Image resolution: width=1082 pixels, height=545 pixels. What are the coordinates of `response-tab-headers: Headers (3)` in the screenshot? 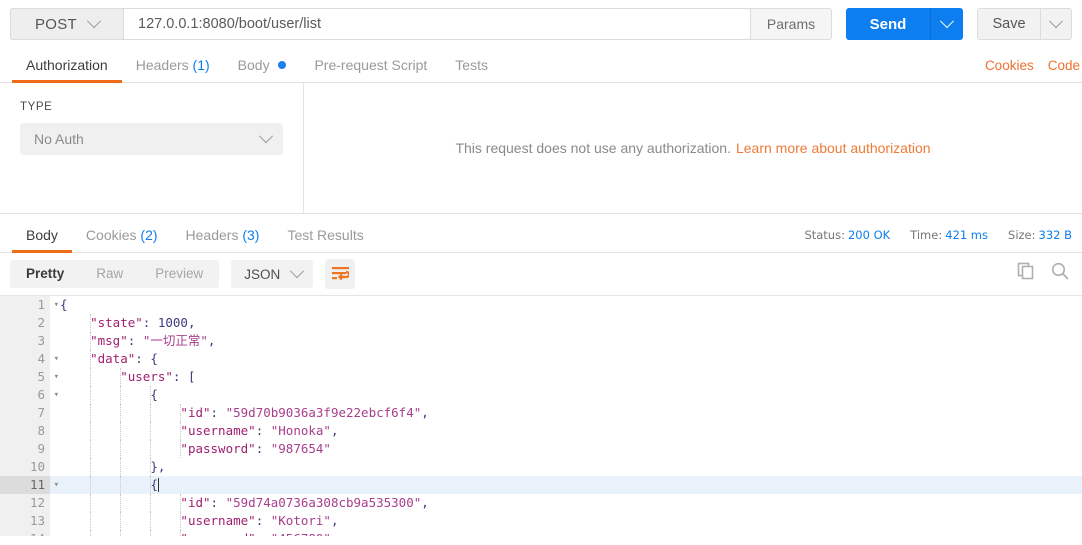 It's located at (223, 239).